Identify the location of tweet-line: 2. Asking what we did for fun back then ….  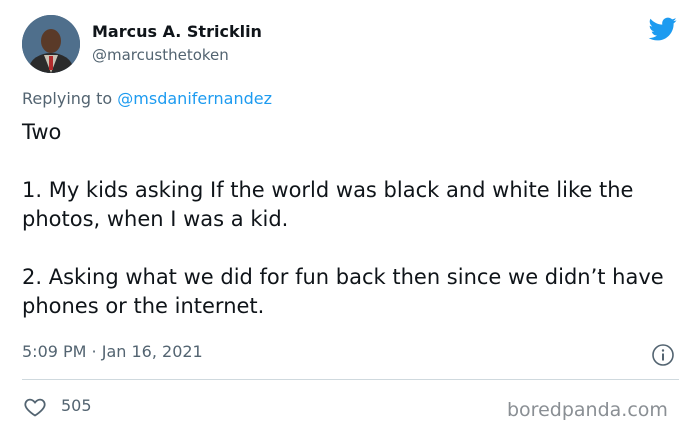
(343, 291).